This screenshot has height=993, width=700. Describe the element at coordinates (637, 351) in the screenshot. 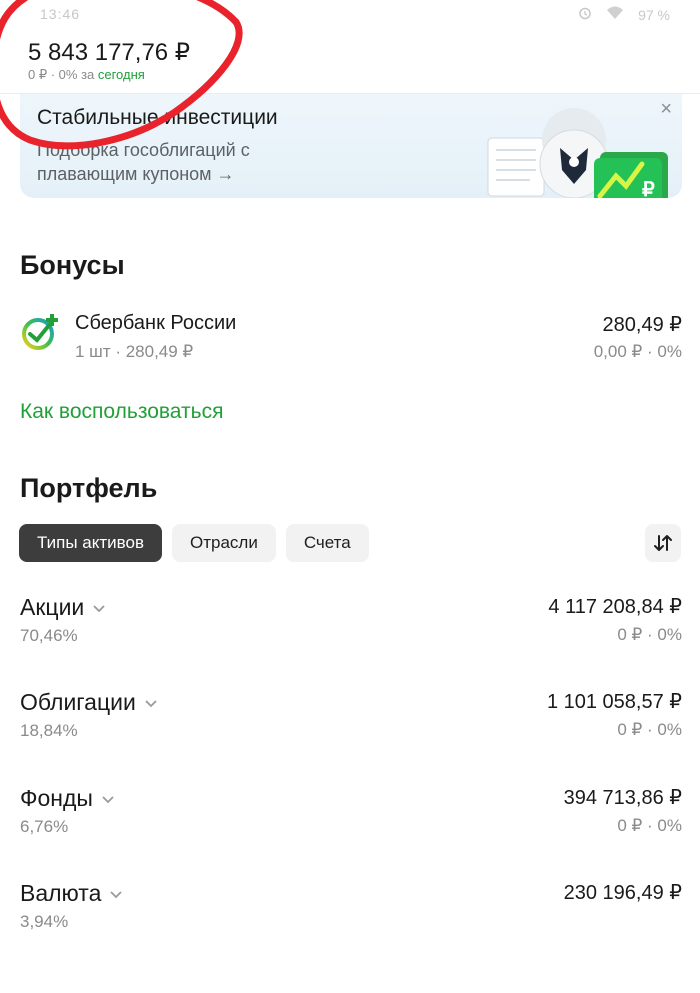

I see `bonus-change: 0,00 ₽ · 0%` at that location.